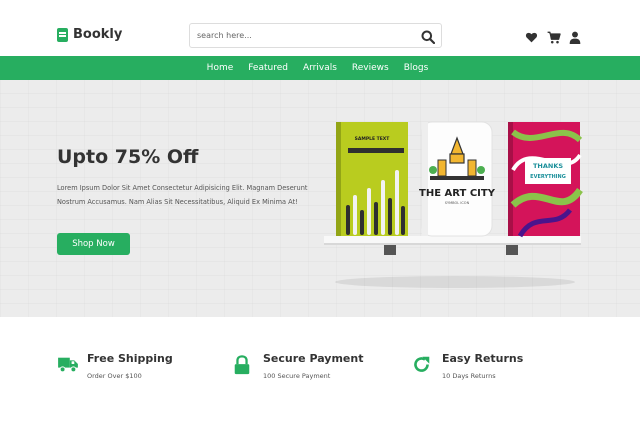 The image size is (640, 427). I want to click on book-thanks-everything: THANKS EVERYTHING, so click(545, 180).